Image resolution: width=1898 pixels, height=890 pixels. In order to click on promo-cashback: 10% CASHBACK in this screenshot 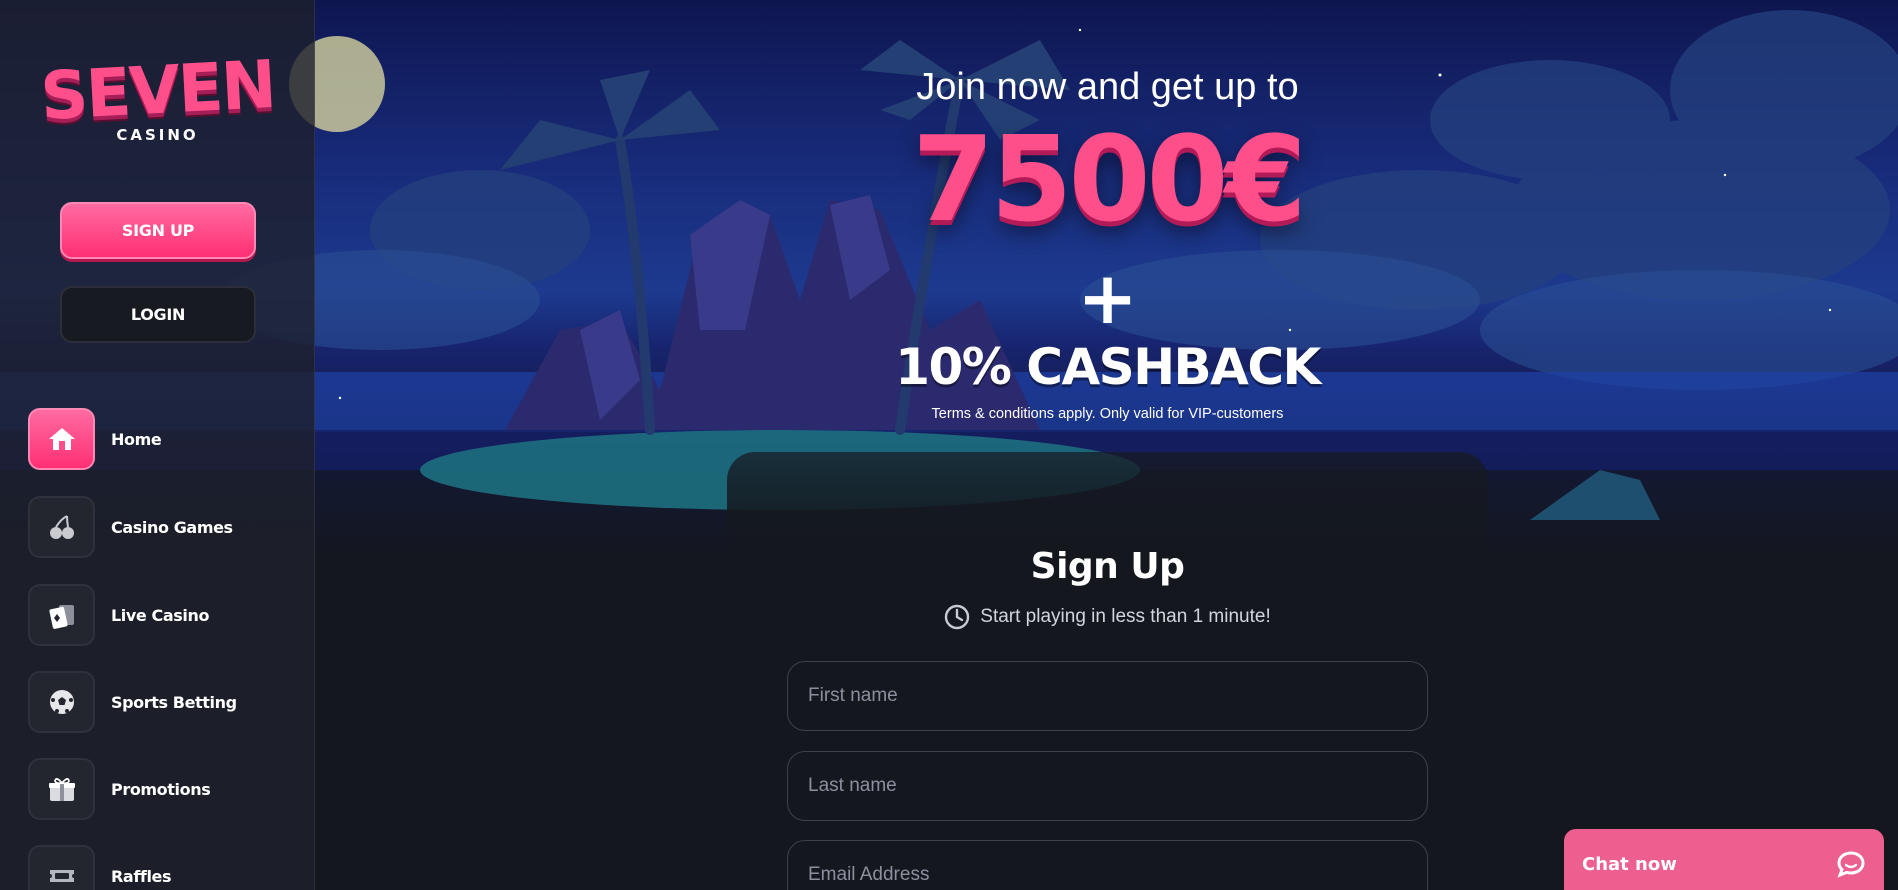, I will do `click(1108, 367)`.